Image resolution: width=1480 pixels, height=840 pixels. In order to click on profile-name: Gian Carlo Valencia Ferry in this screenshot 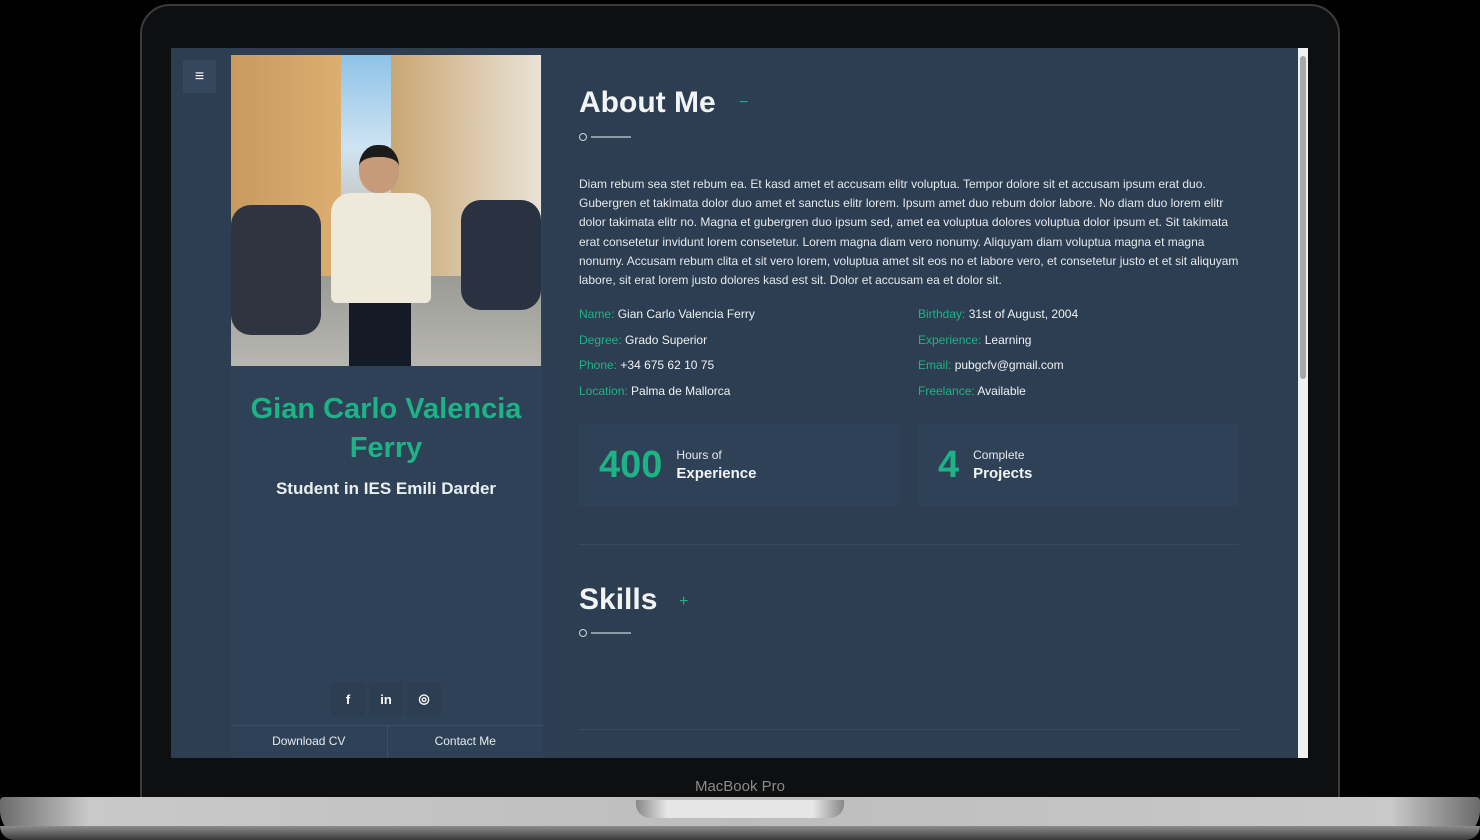, I will do `click(386, 428)`.